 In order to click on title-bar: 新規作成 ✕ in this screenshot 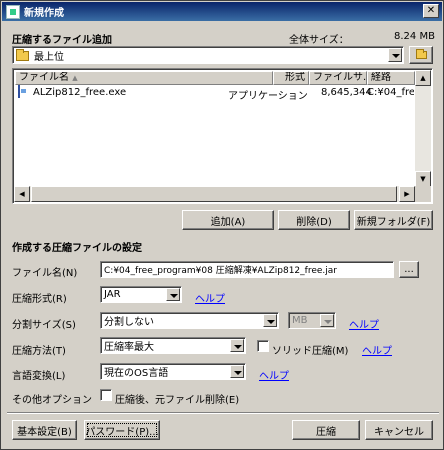, I will do `click(222, 11)`.